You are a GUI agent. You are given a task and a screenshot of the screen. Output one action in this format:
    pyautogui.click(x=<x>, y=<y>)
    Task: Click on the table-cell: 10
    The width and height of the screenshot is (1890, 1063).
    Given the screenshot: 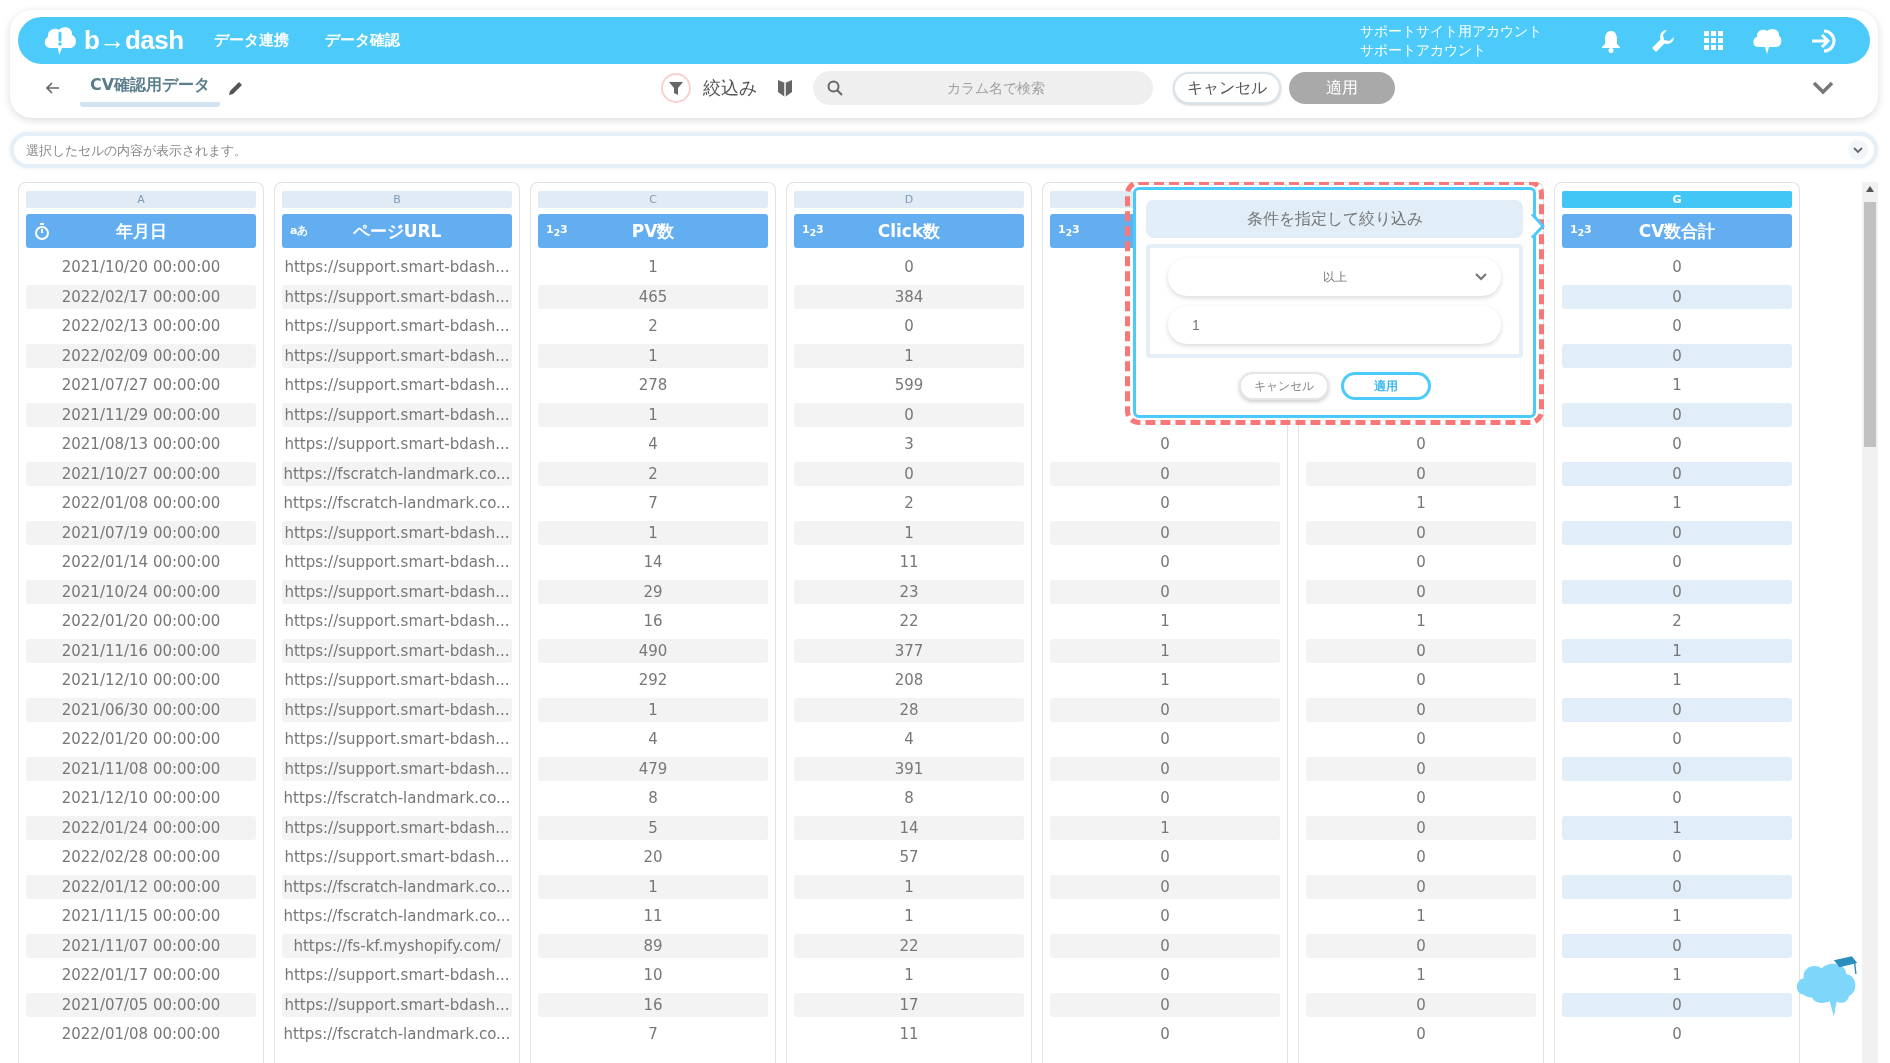 What is the action you would take?
    pyautogui.click(x=653, y=975)
    